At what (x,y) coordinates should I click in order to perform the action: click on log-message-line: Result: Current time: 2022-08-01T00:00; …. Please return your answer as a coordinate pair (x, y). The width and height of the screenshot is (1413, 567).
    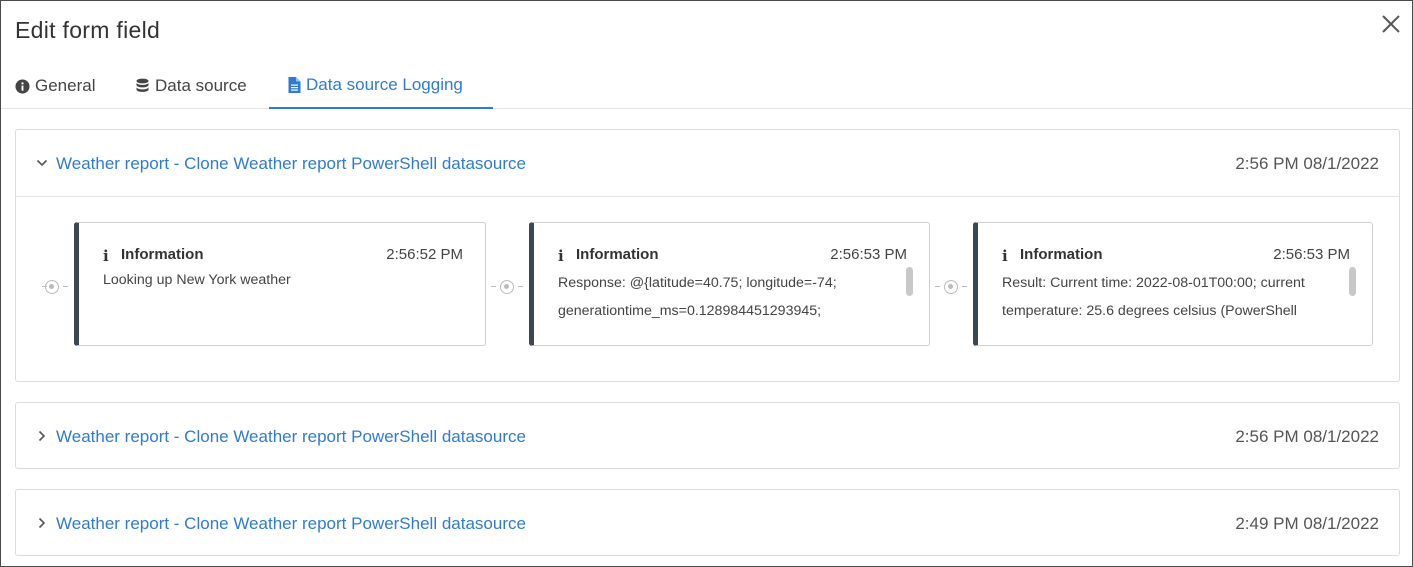
    Looking at the image, I should click on (1153, 283).